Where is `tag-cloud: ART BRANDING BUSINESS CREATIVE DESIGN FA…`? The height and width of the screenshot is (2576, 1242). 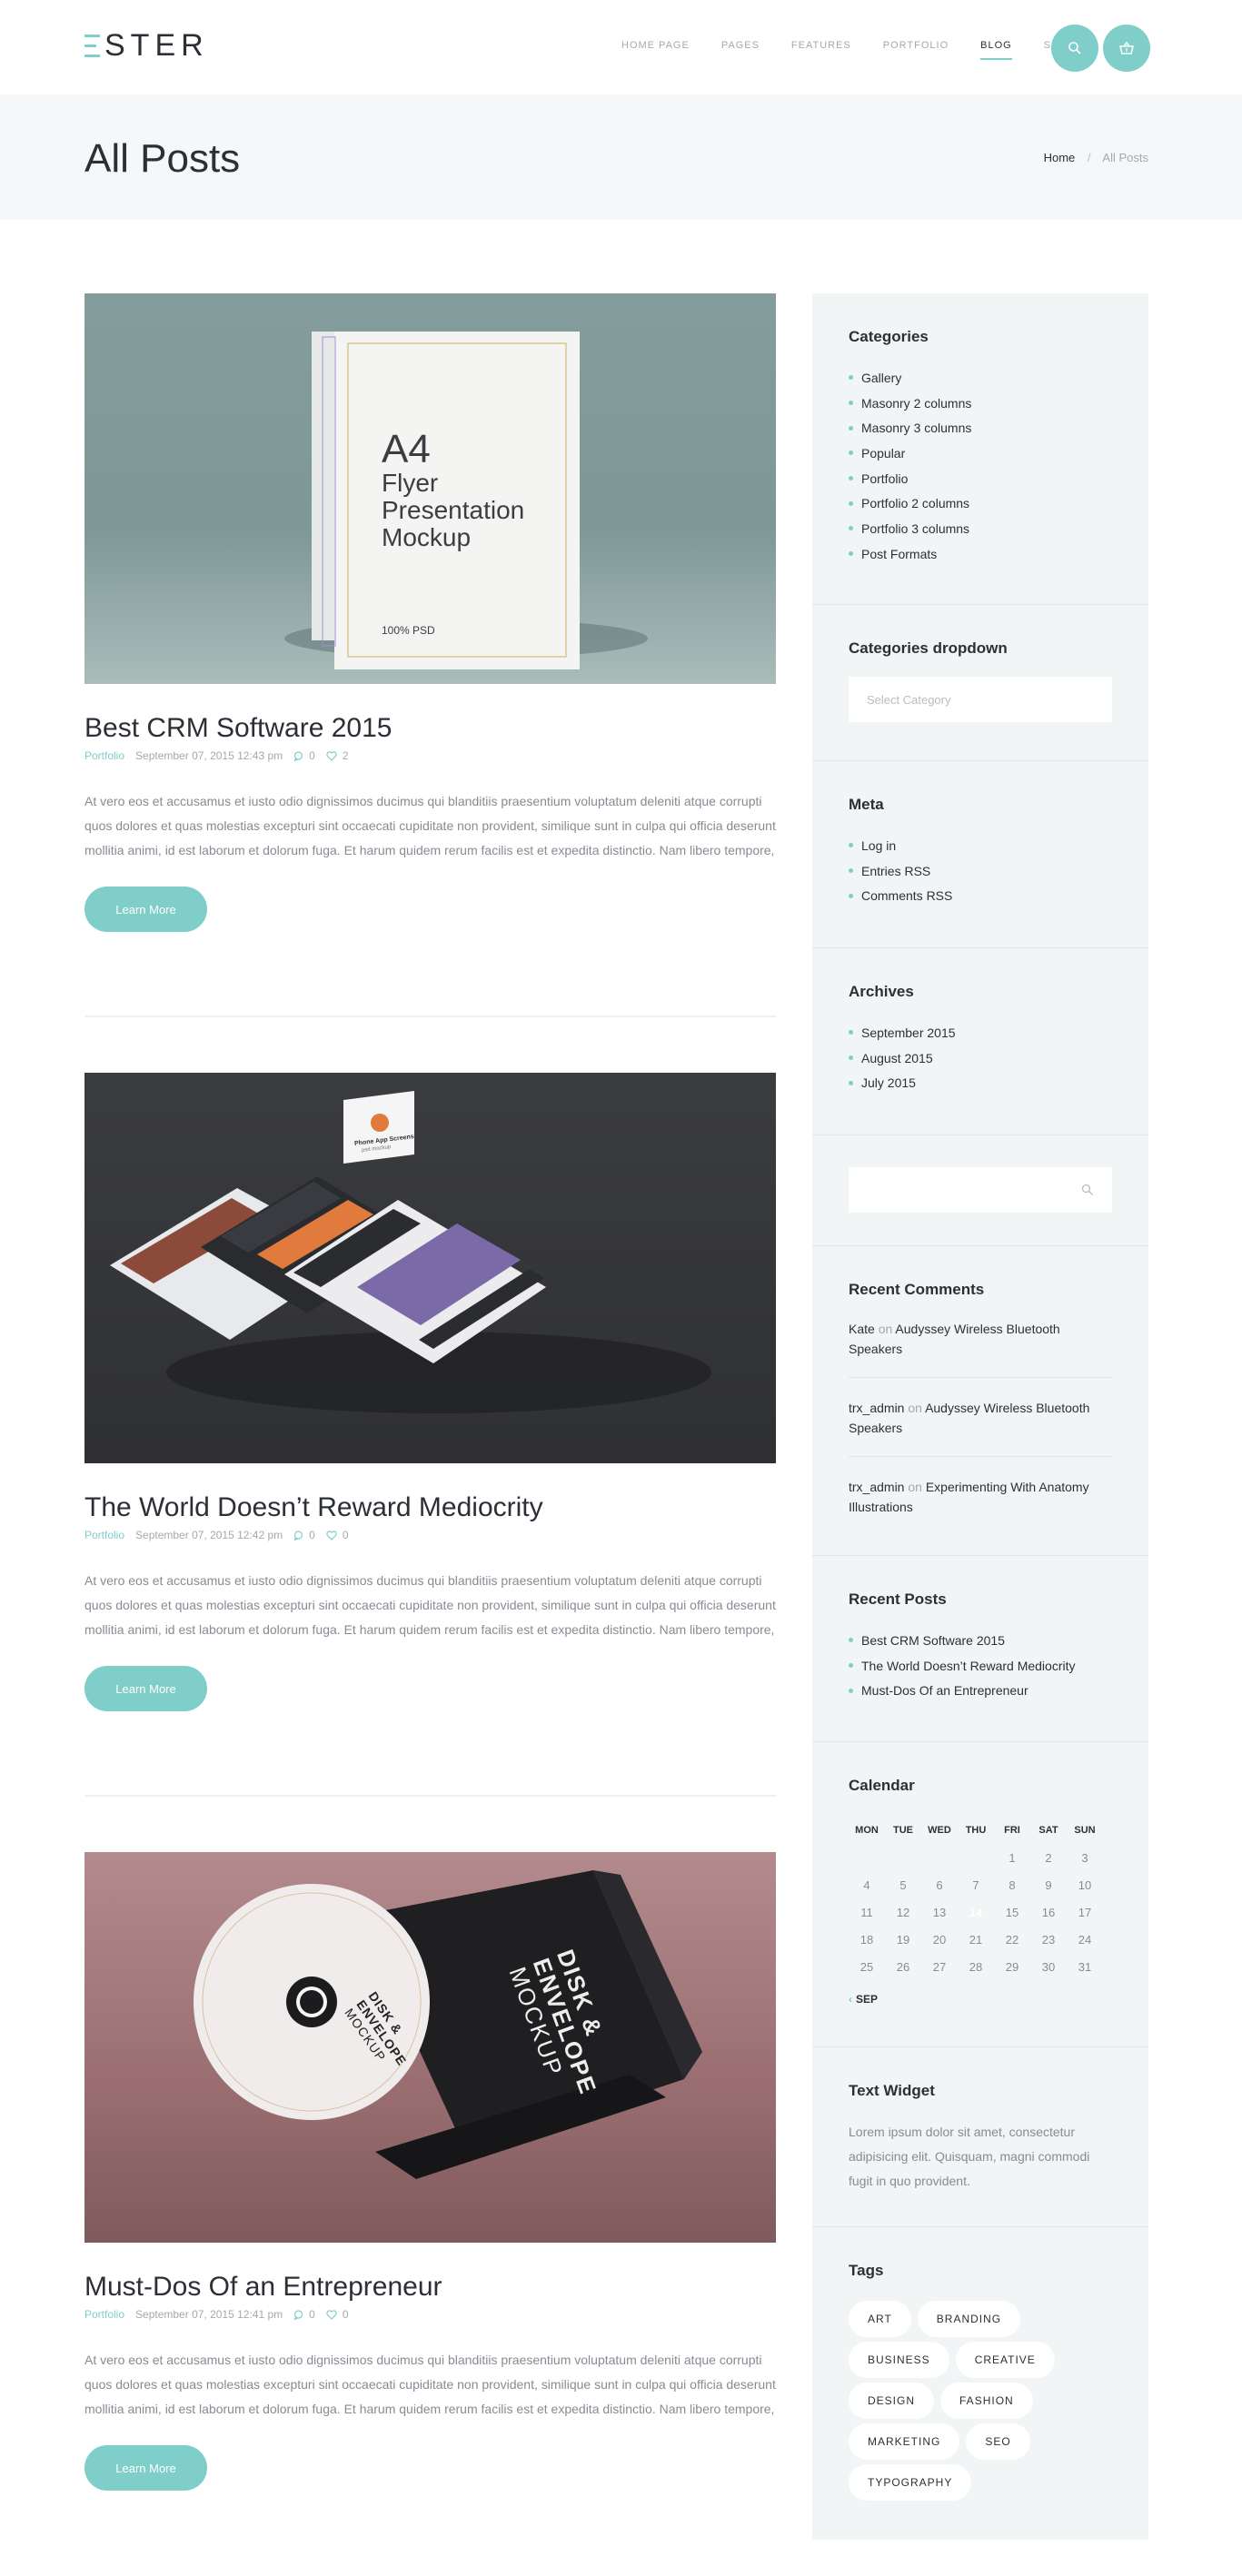
tag-cloud: ART BRANDING BUSINESS CREATIVE DESIGN FA… is located at coordinates (985, 2403).